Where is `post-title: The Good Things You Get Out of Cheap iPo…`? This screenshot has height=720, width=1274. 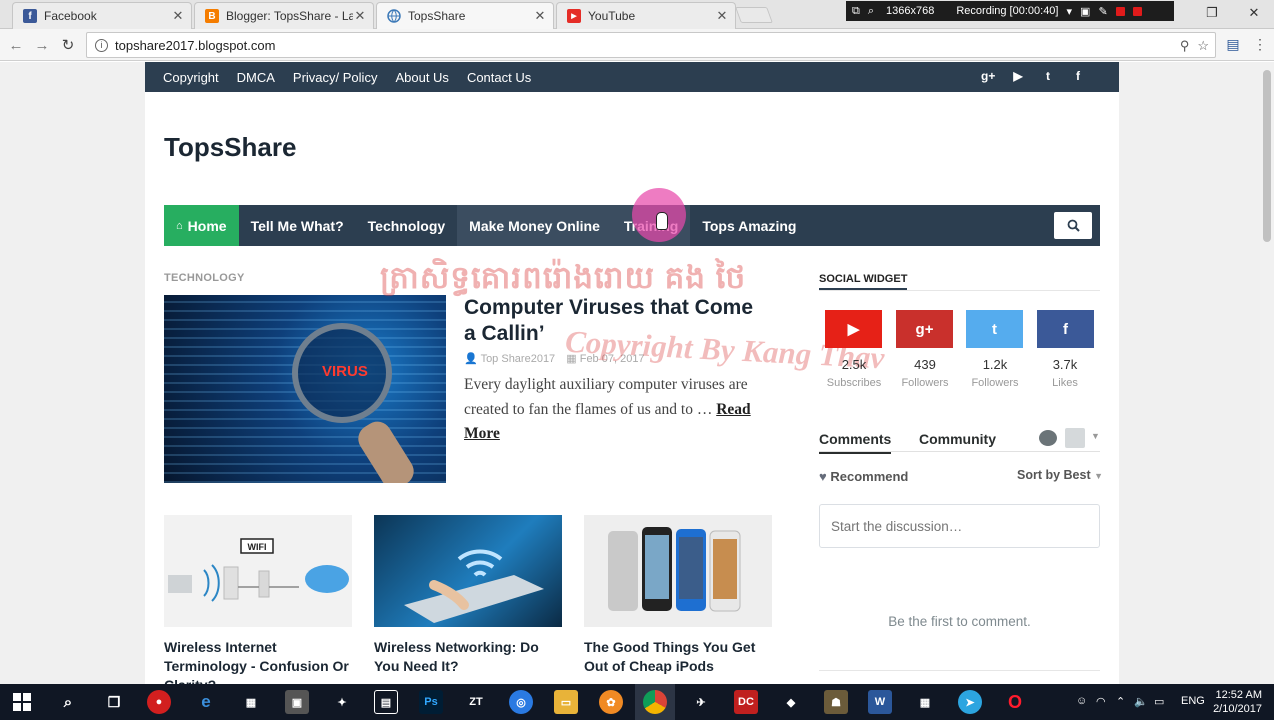
post-title: The Good Things You Get Out of Cheap iPo… is located at coordinates (678, 657).